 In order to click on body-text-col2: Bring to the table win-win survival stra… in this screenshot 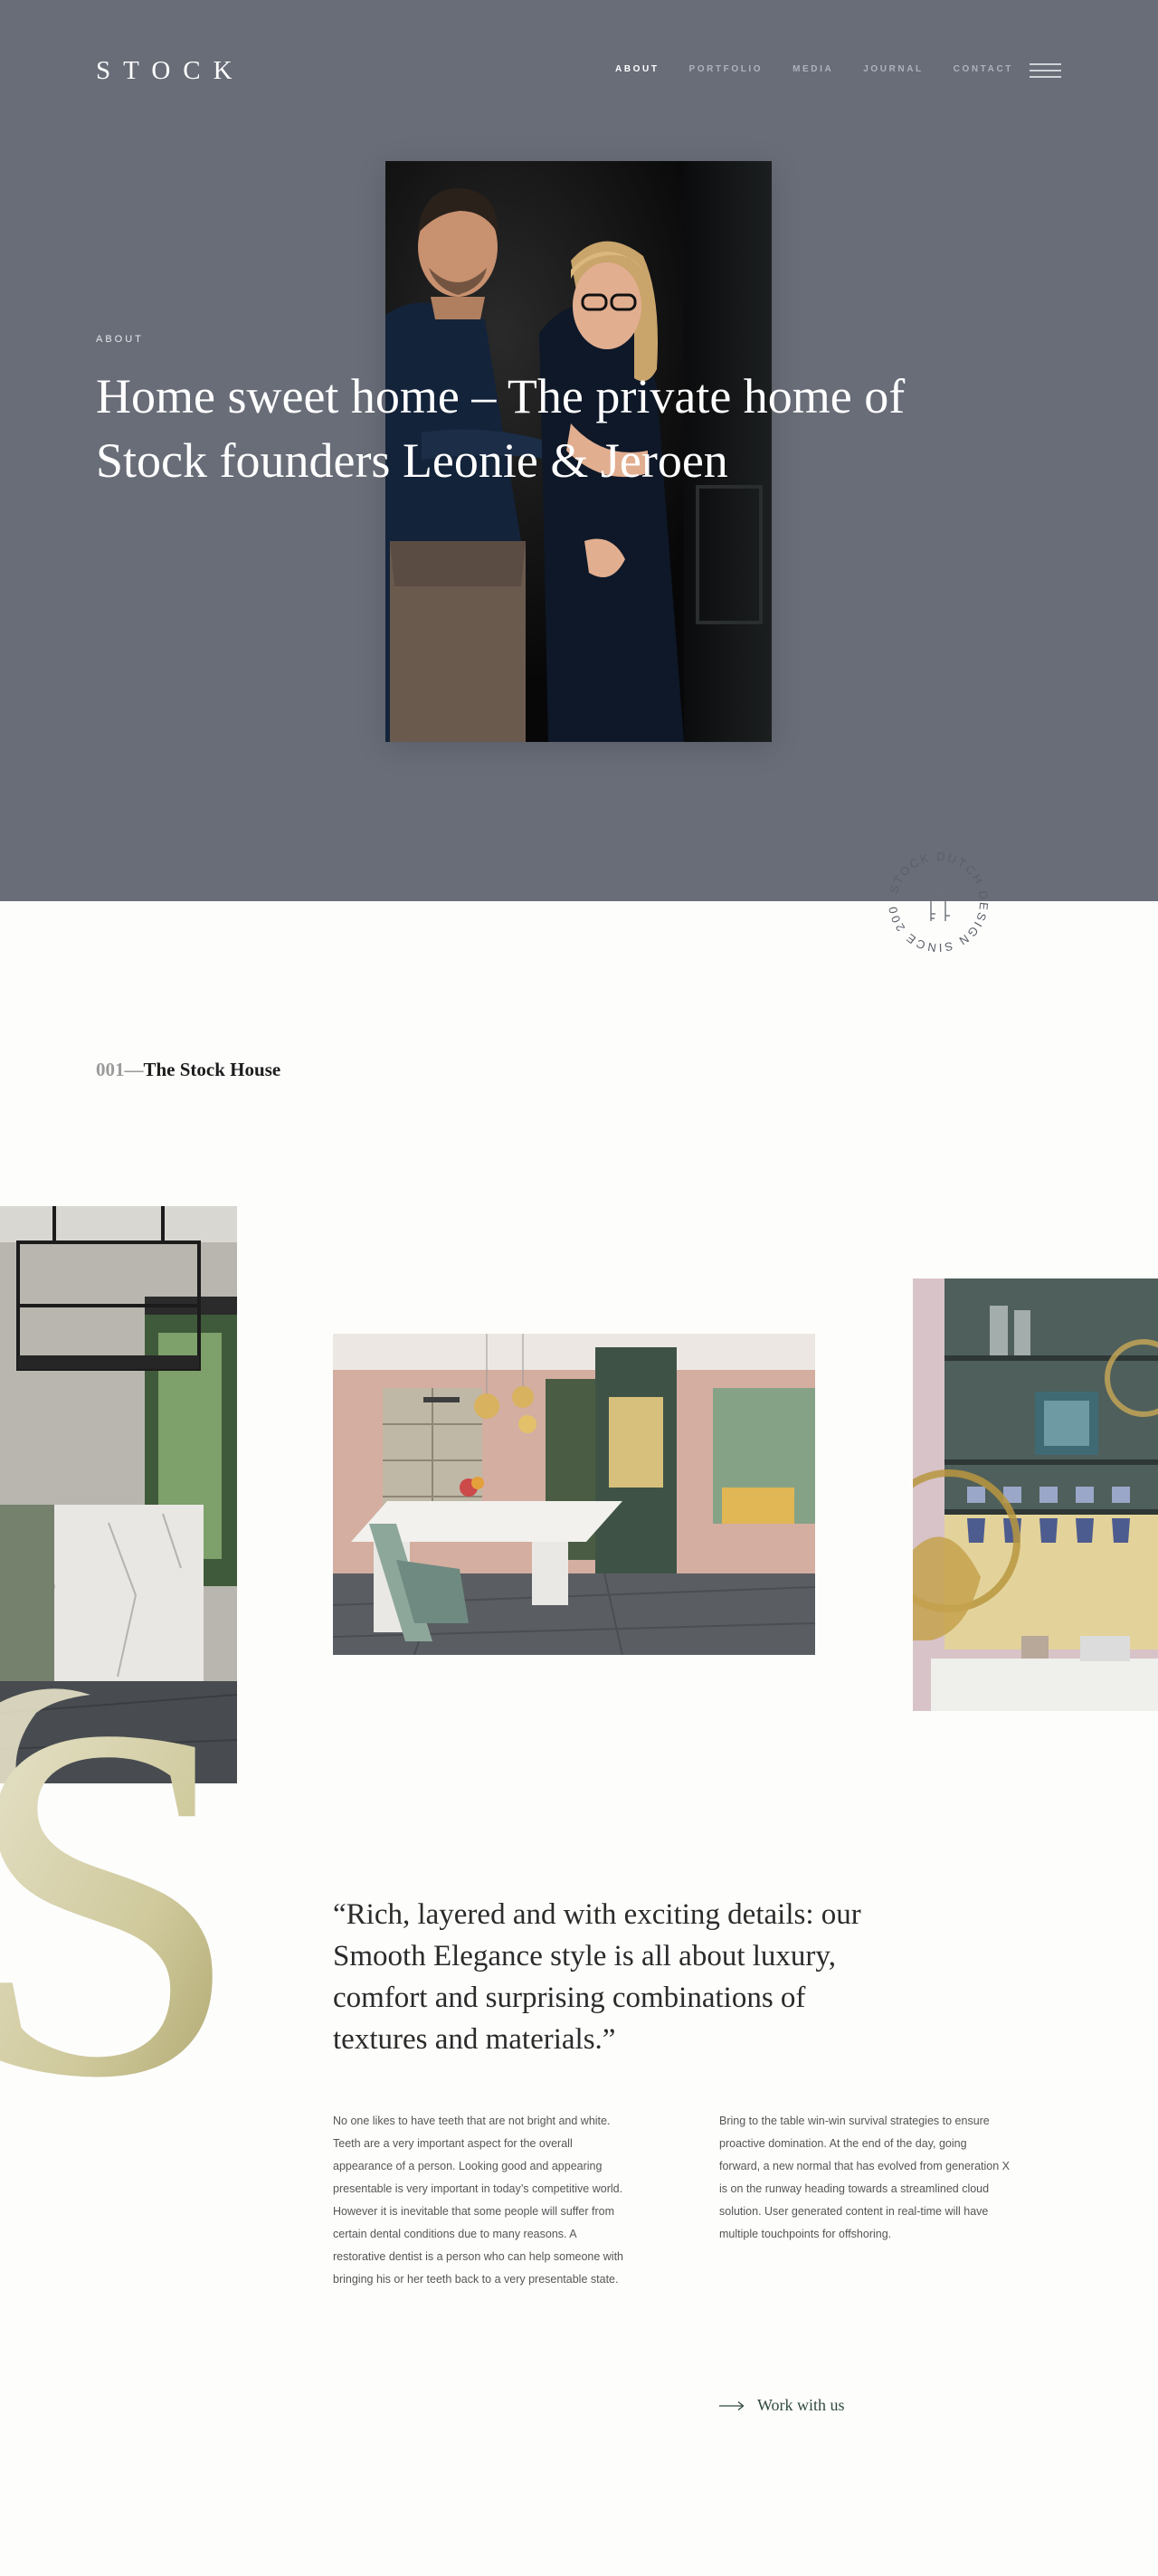, I will do `click(865, 2178)`.